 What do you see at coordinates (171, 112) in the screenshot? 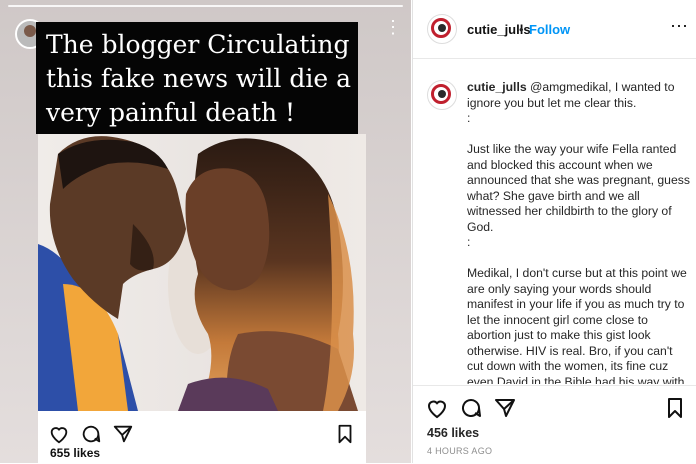
I see `story-caption-line: very painful death !` at bounding box center [171, 112].